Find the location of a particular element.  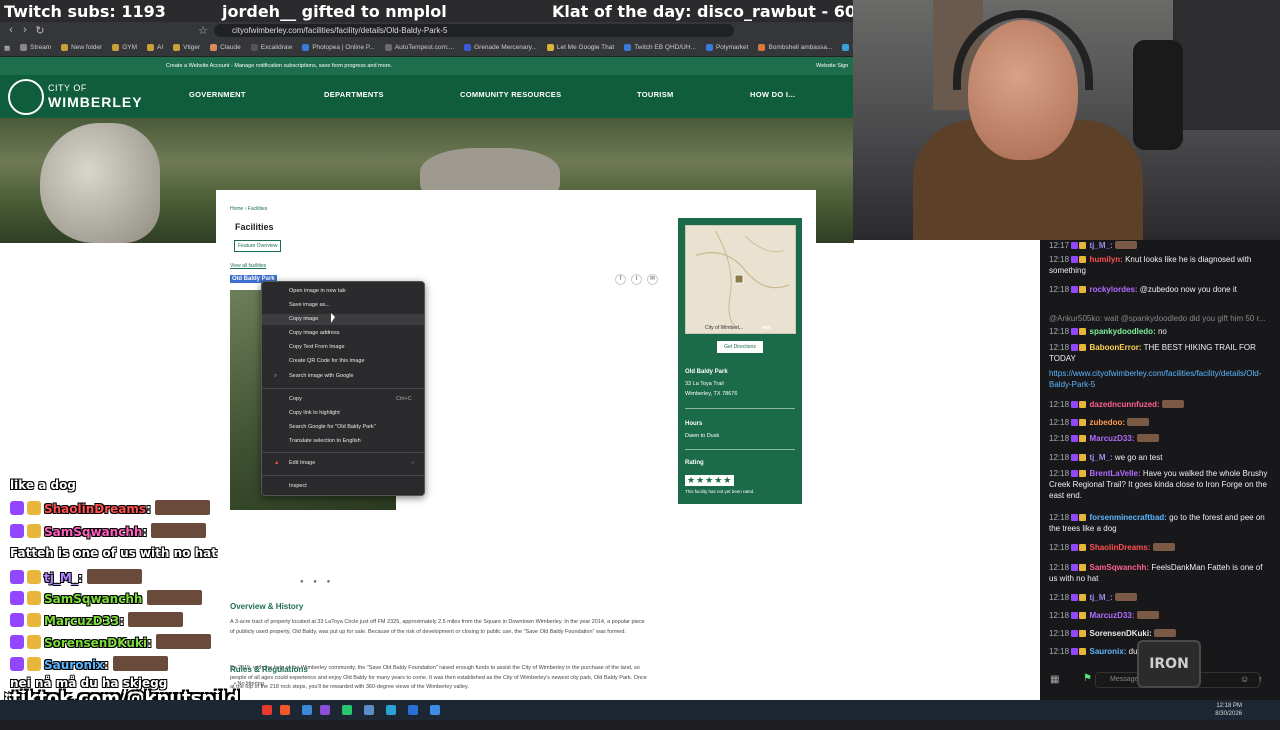

app-icon-explorer is located at coordinates (307, 710).